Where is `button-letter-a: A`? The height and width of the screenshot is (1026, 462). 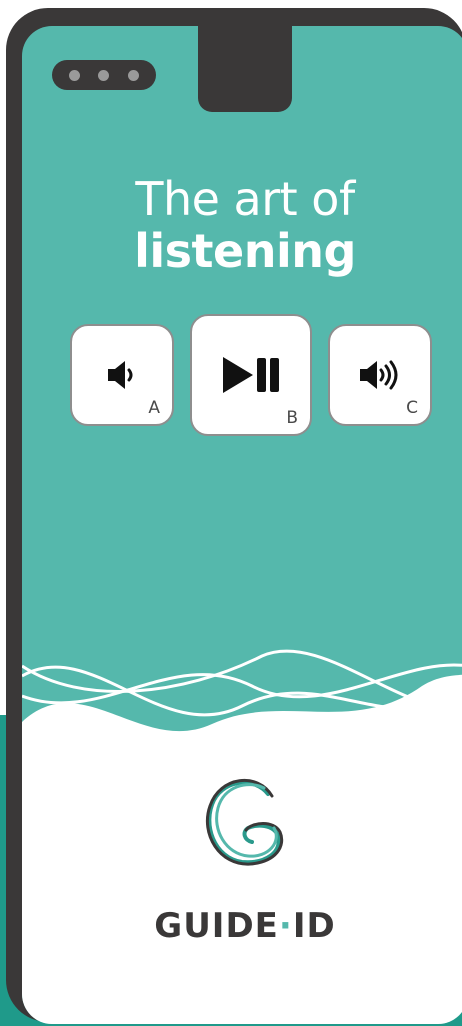
button-letter-a: A is located at coordinates (154, 408).